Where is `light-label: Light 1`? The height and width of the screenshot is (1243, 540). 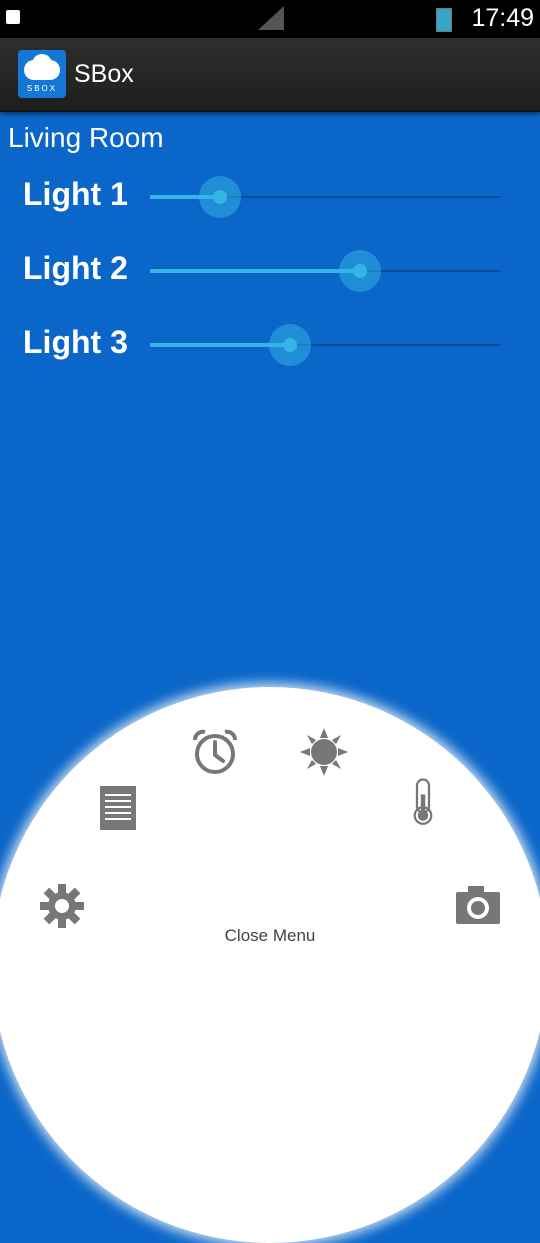 light-label: Light 1 is located at coordinates (75, 194).